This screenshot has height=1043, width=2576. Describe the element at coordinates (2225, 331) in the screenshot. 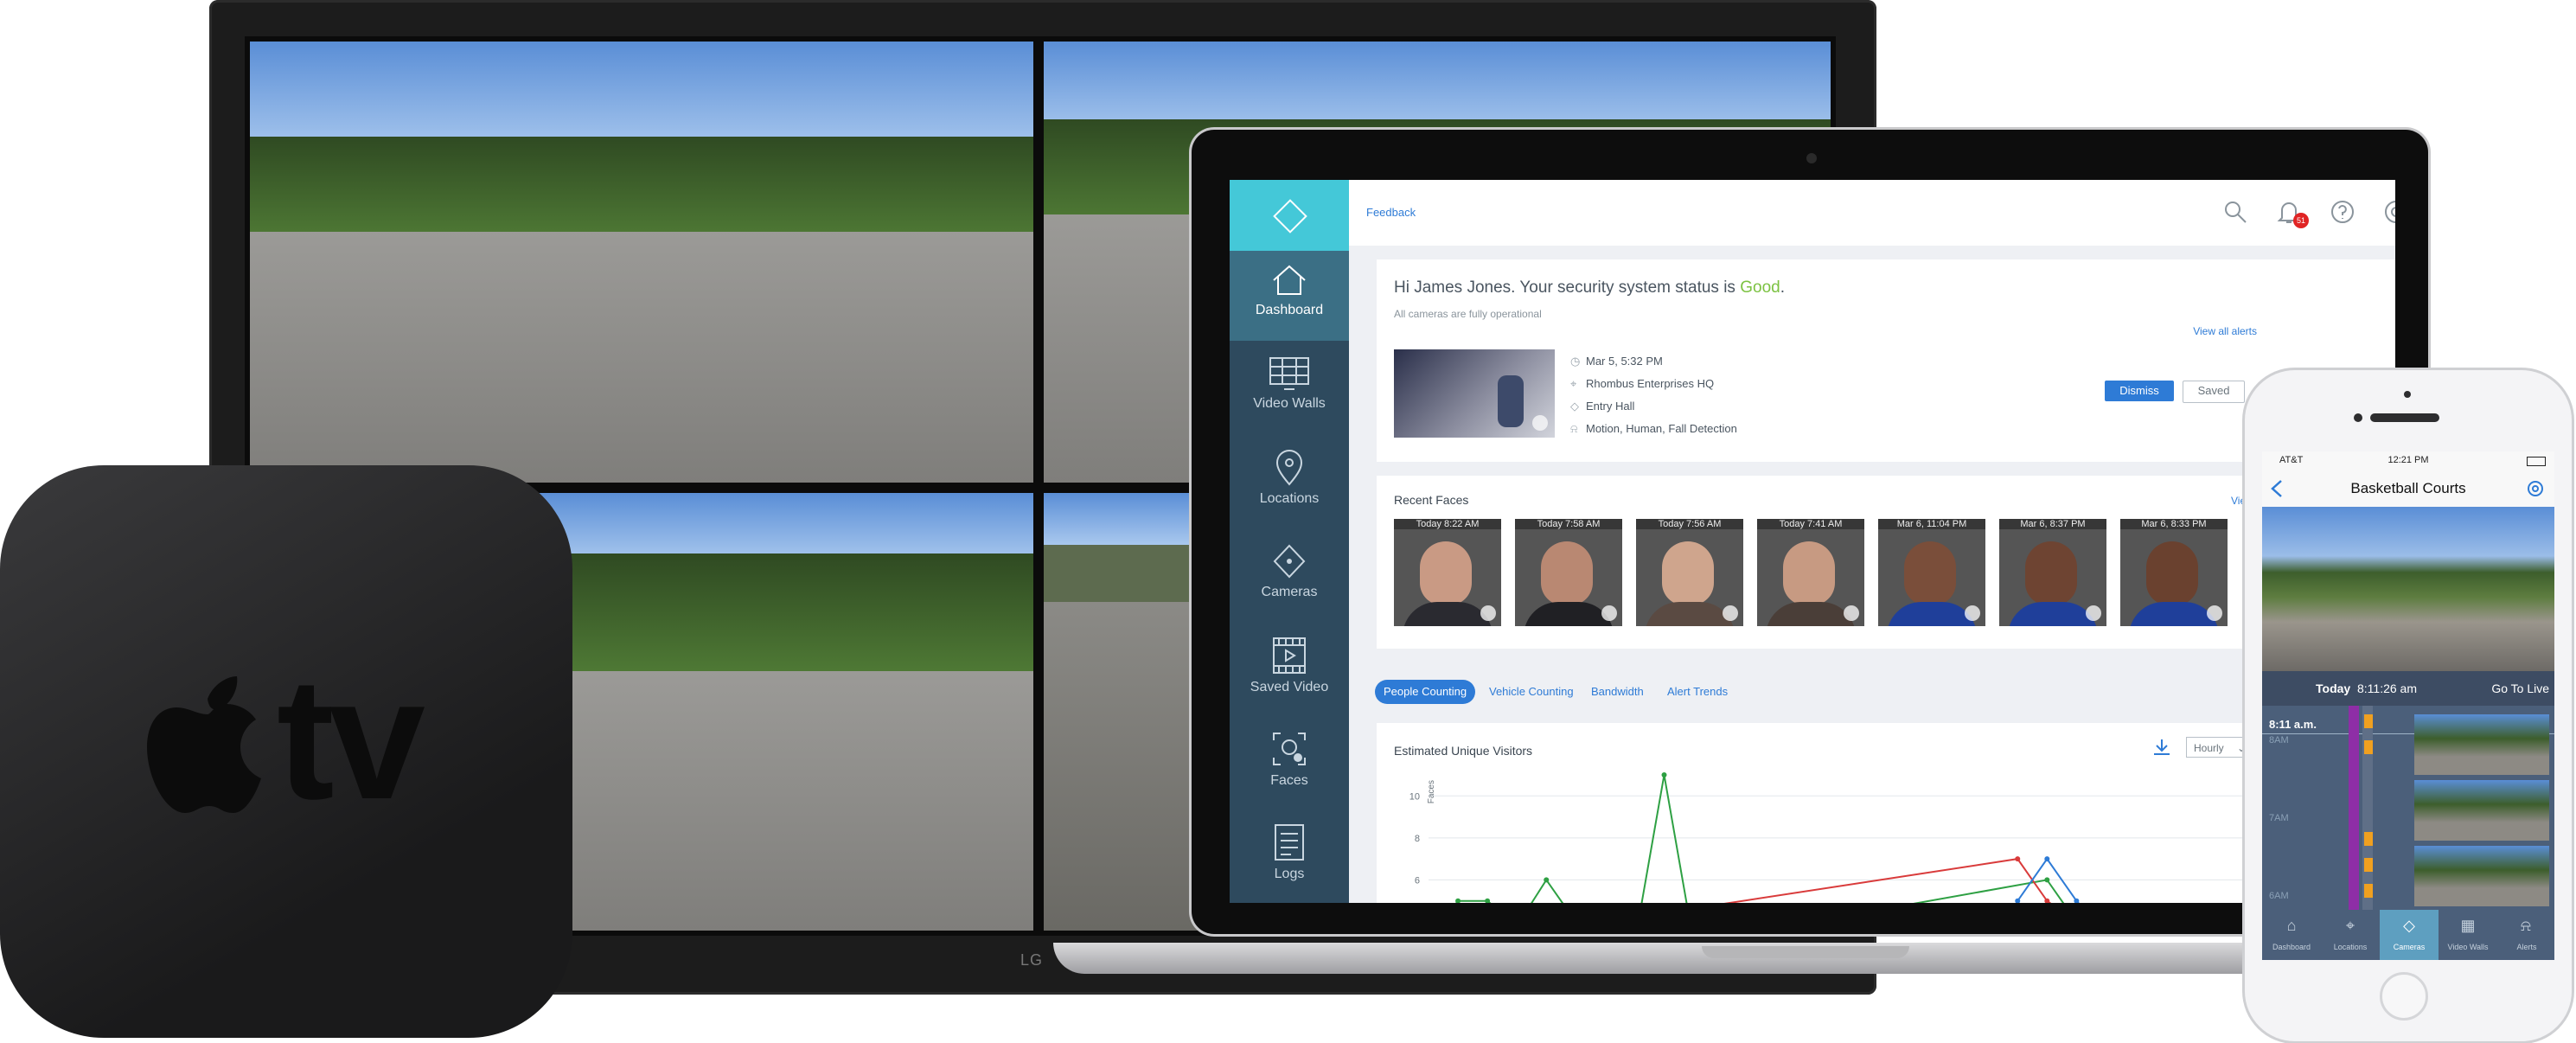

I see `view-all-alerts-link: View all alerts` at that location.